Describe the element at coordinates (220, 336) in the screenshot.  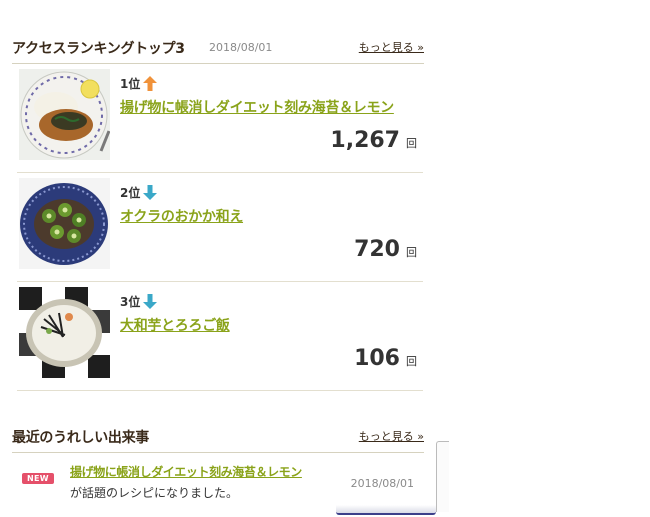
I see `ranking-item-3: 3位 大和芋とろろご飯 106 回` at that location.